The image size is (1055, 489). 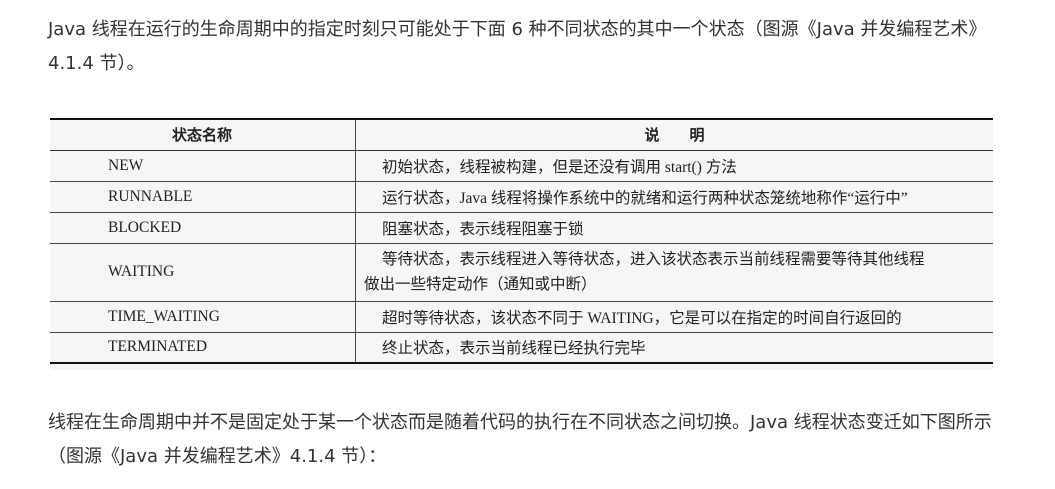 I want to click on state-description-cell: 超时等待状态，该状态不同于 WAITING，它是可以在指定的时间自行返回的, so click(x=674, y=317).